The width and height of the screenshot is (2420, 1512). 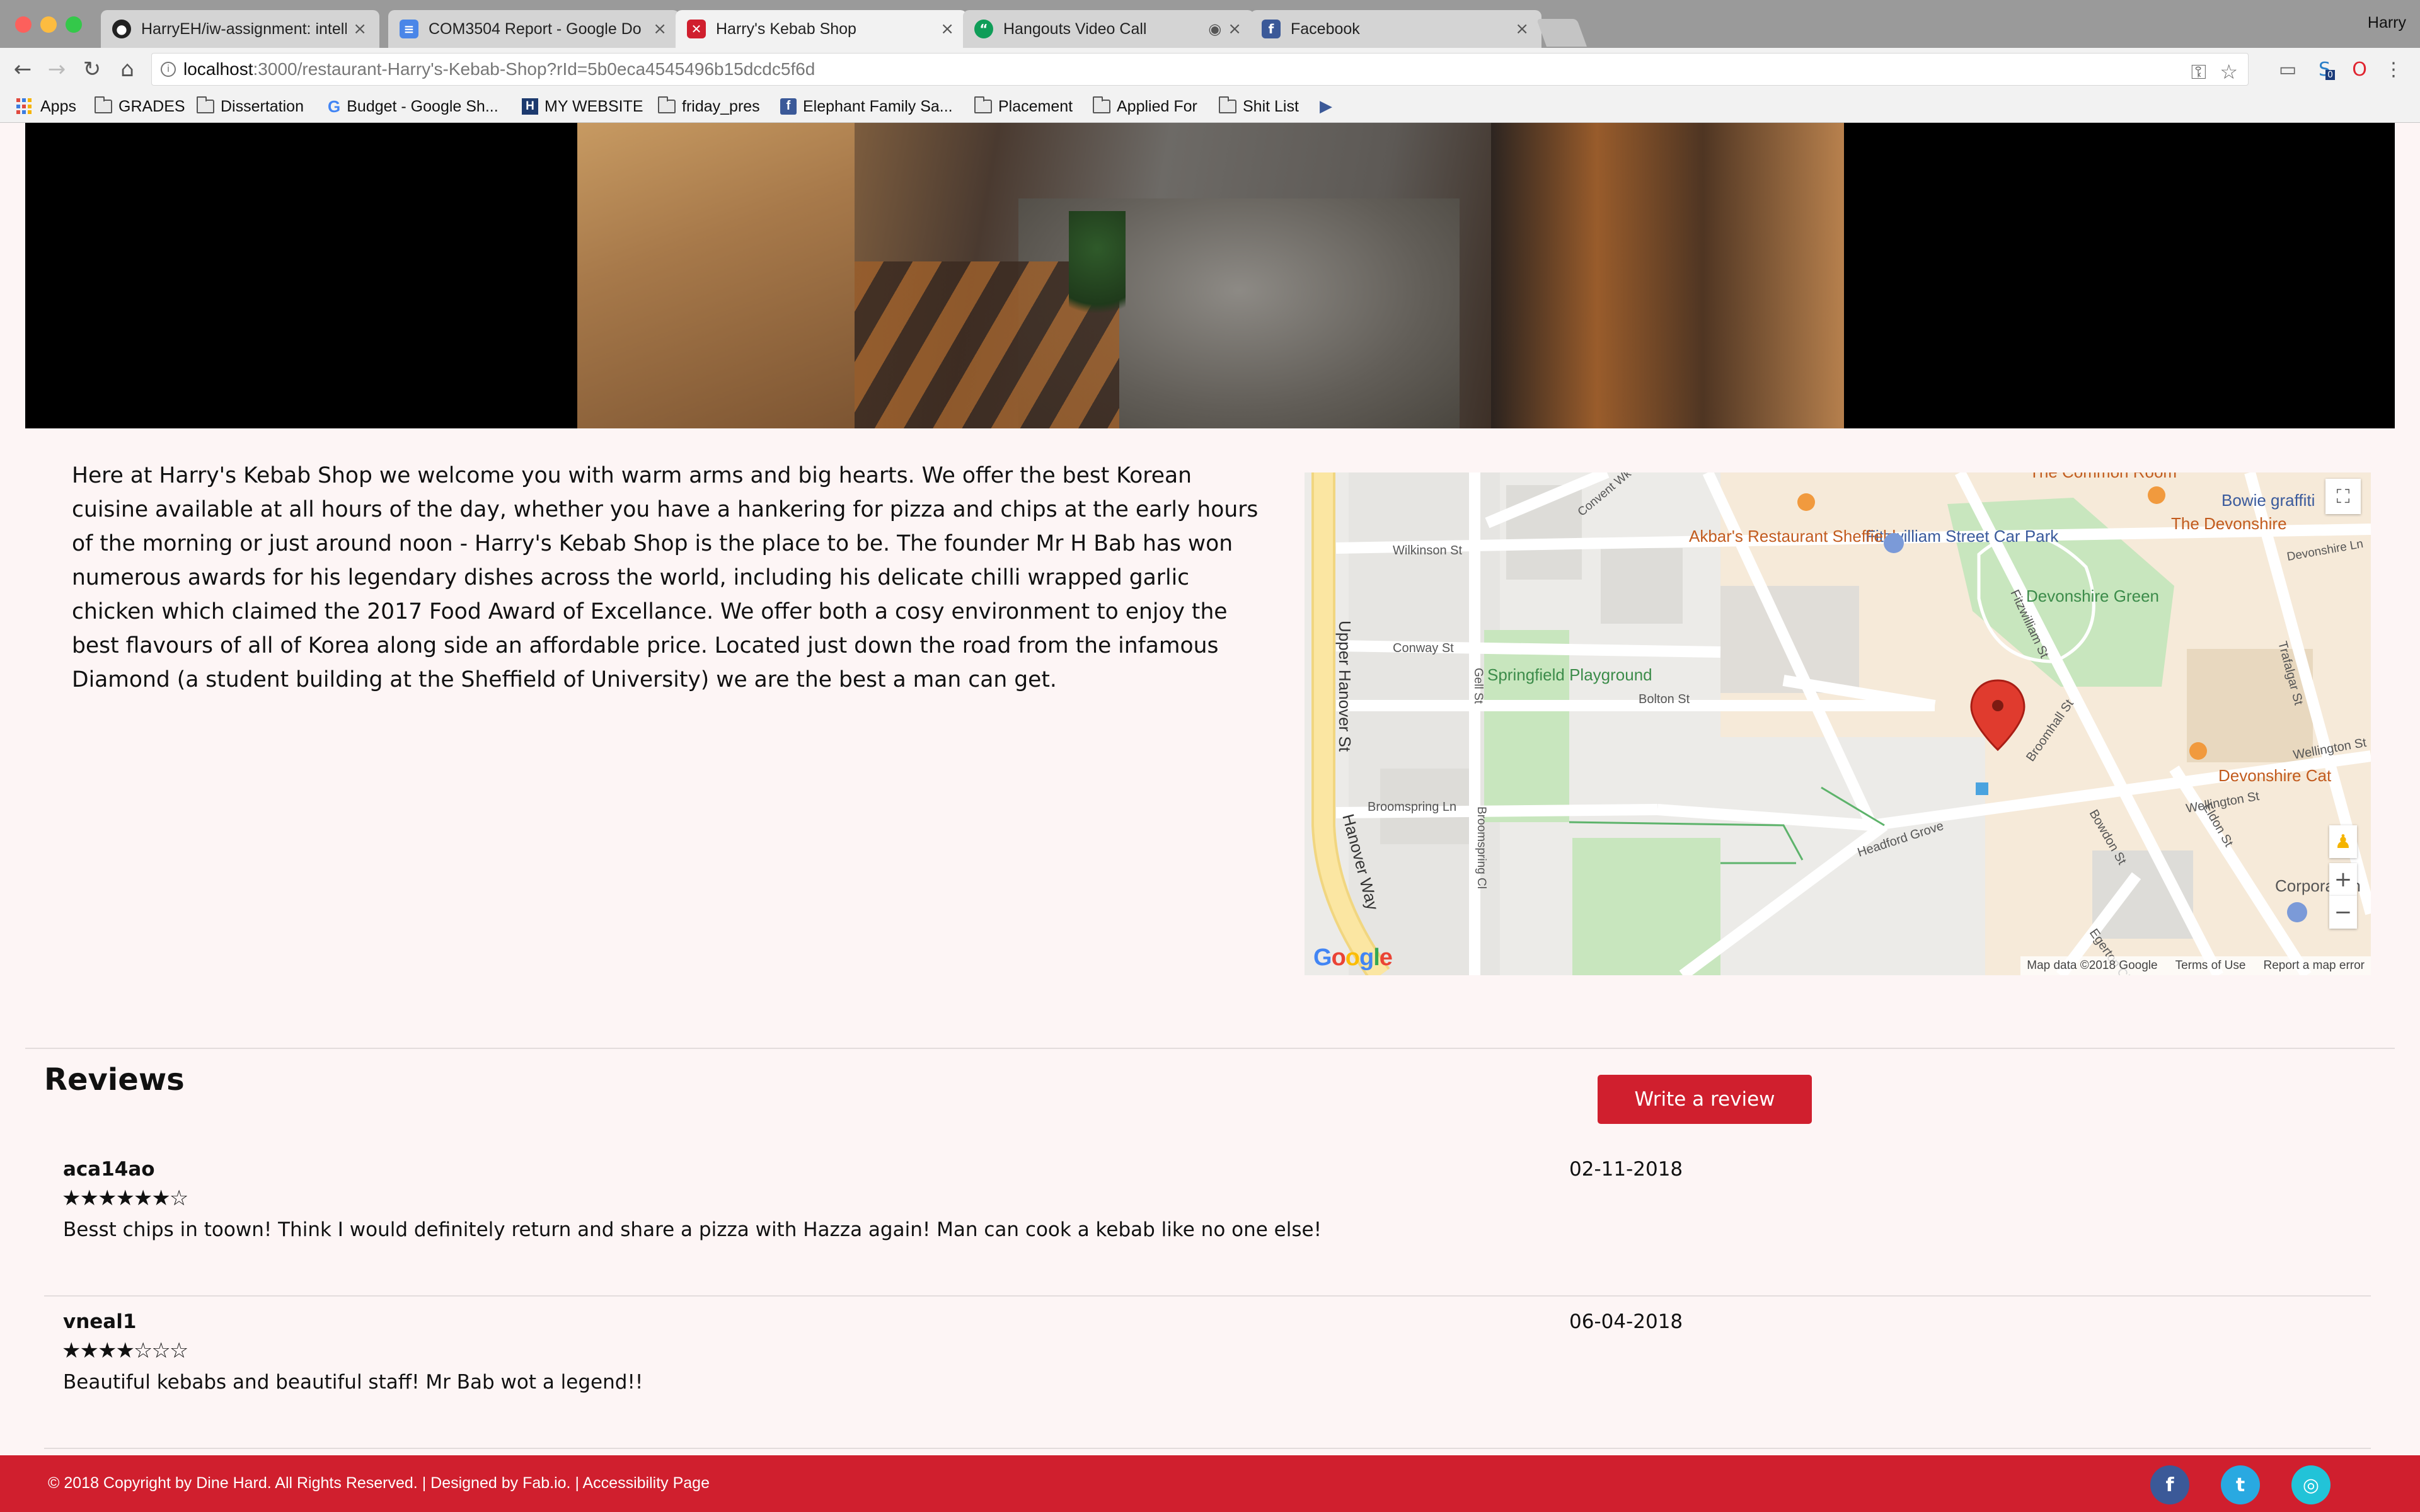 What do you see at coordinates (1478, 686) in the screenshot?
I see `map-label: Gell St` at bounding box center [1478, 686].